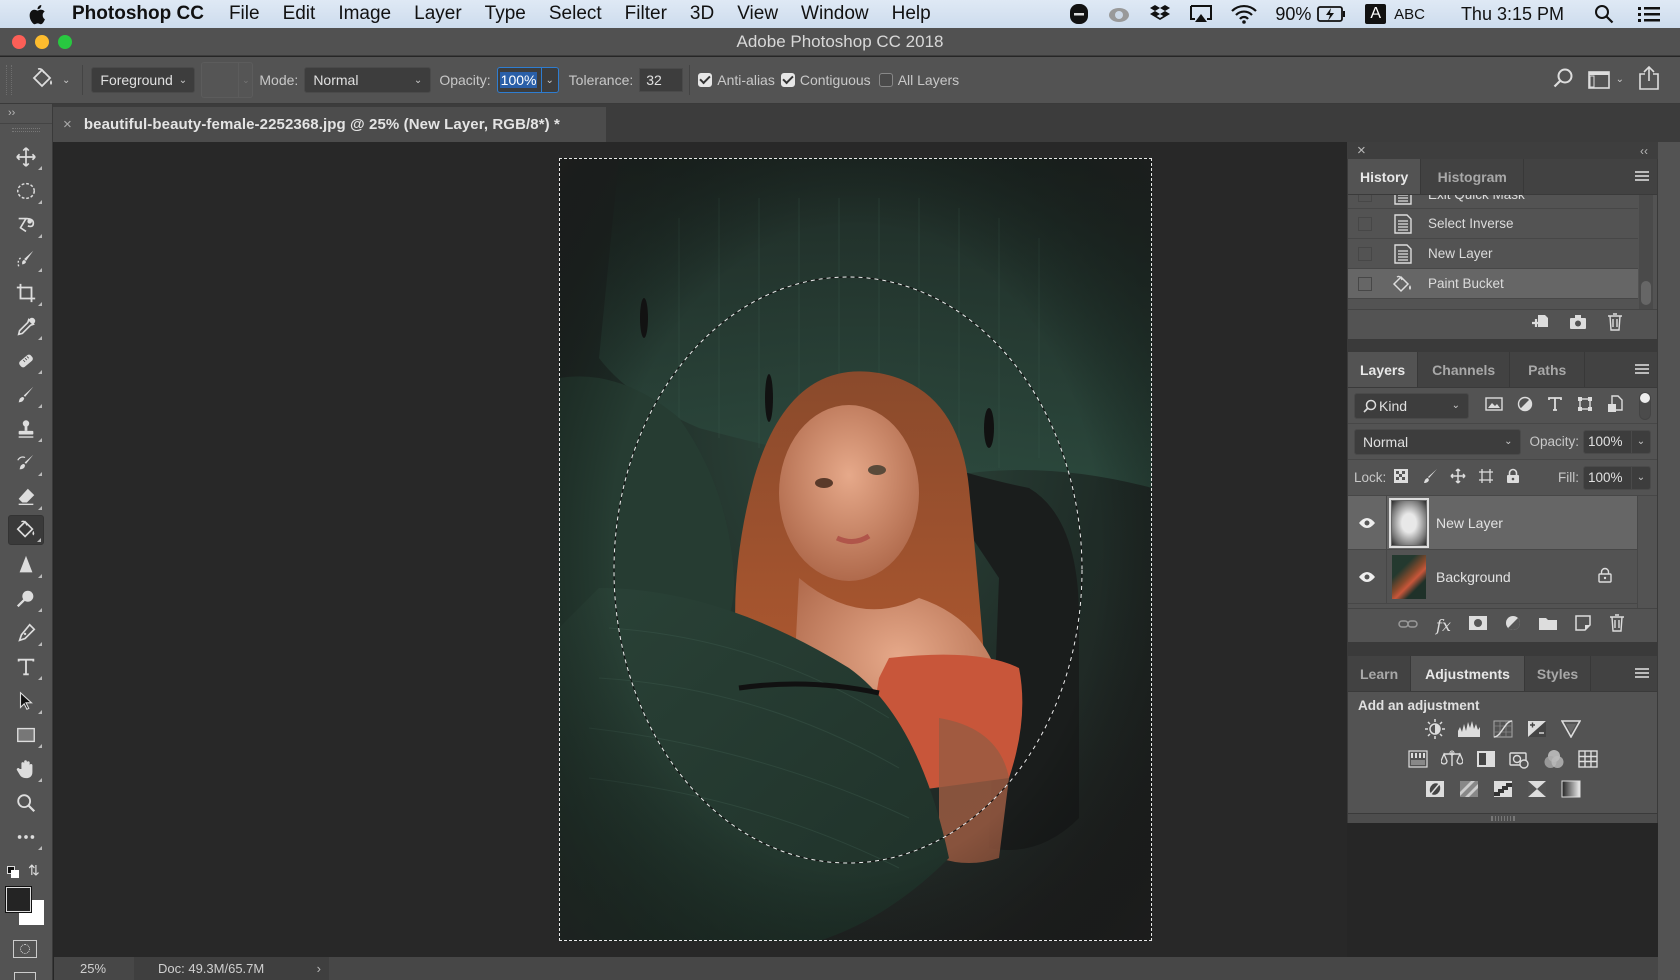 The height and width of the screenshot is (980, 1680). I want to click on blend-mode-select: Normal ⌄, so click(1438, 441).